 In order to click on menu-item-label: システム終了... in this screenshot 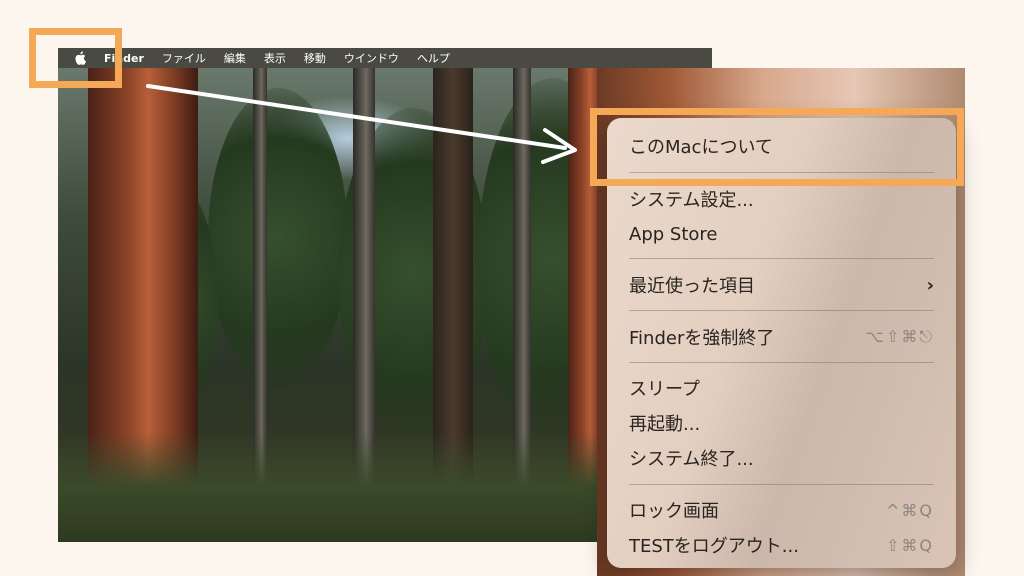, I will do `click(691, 459)`.